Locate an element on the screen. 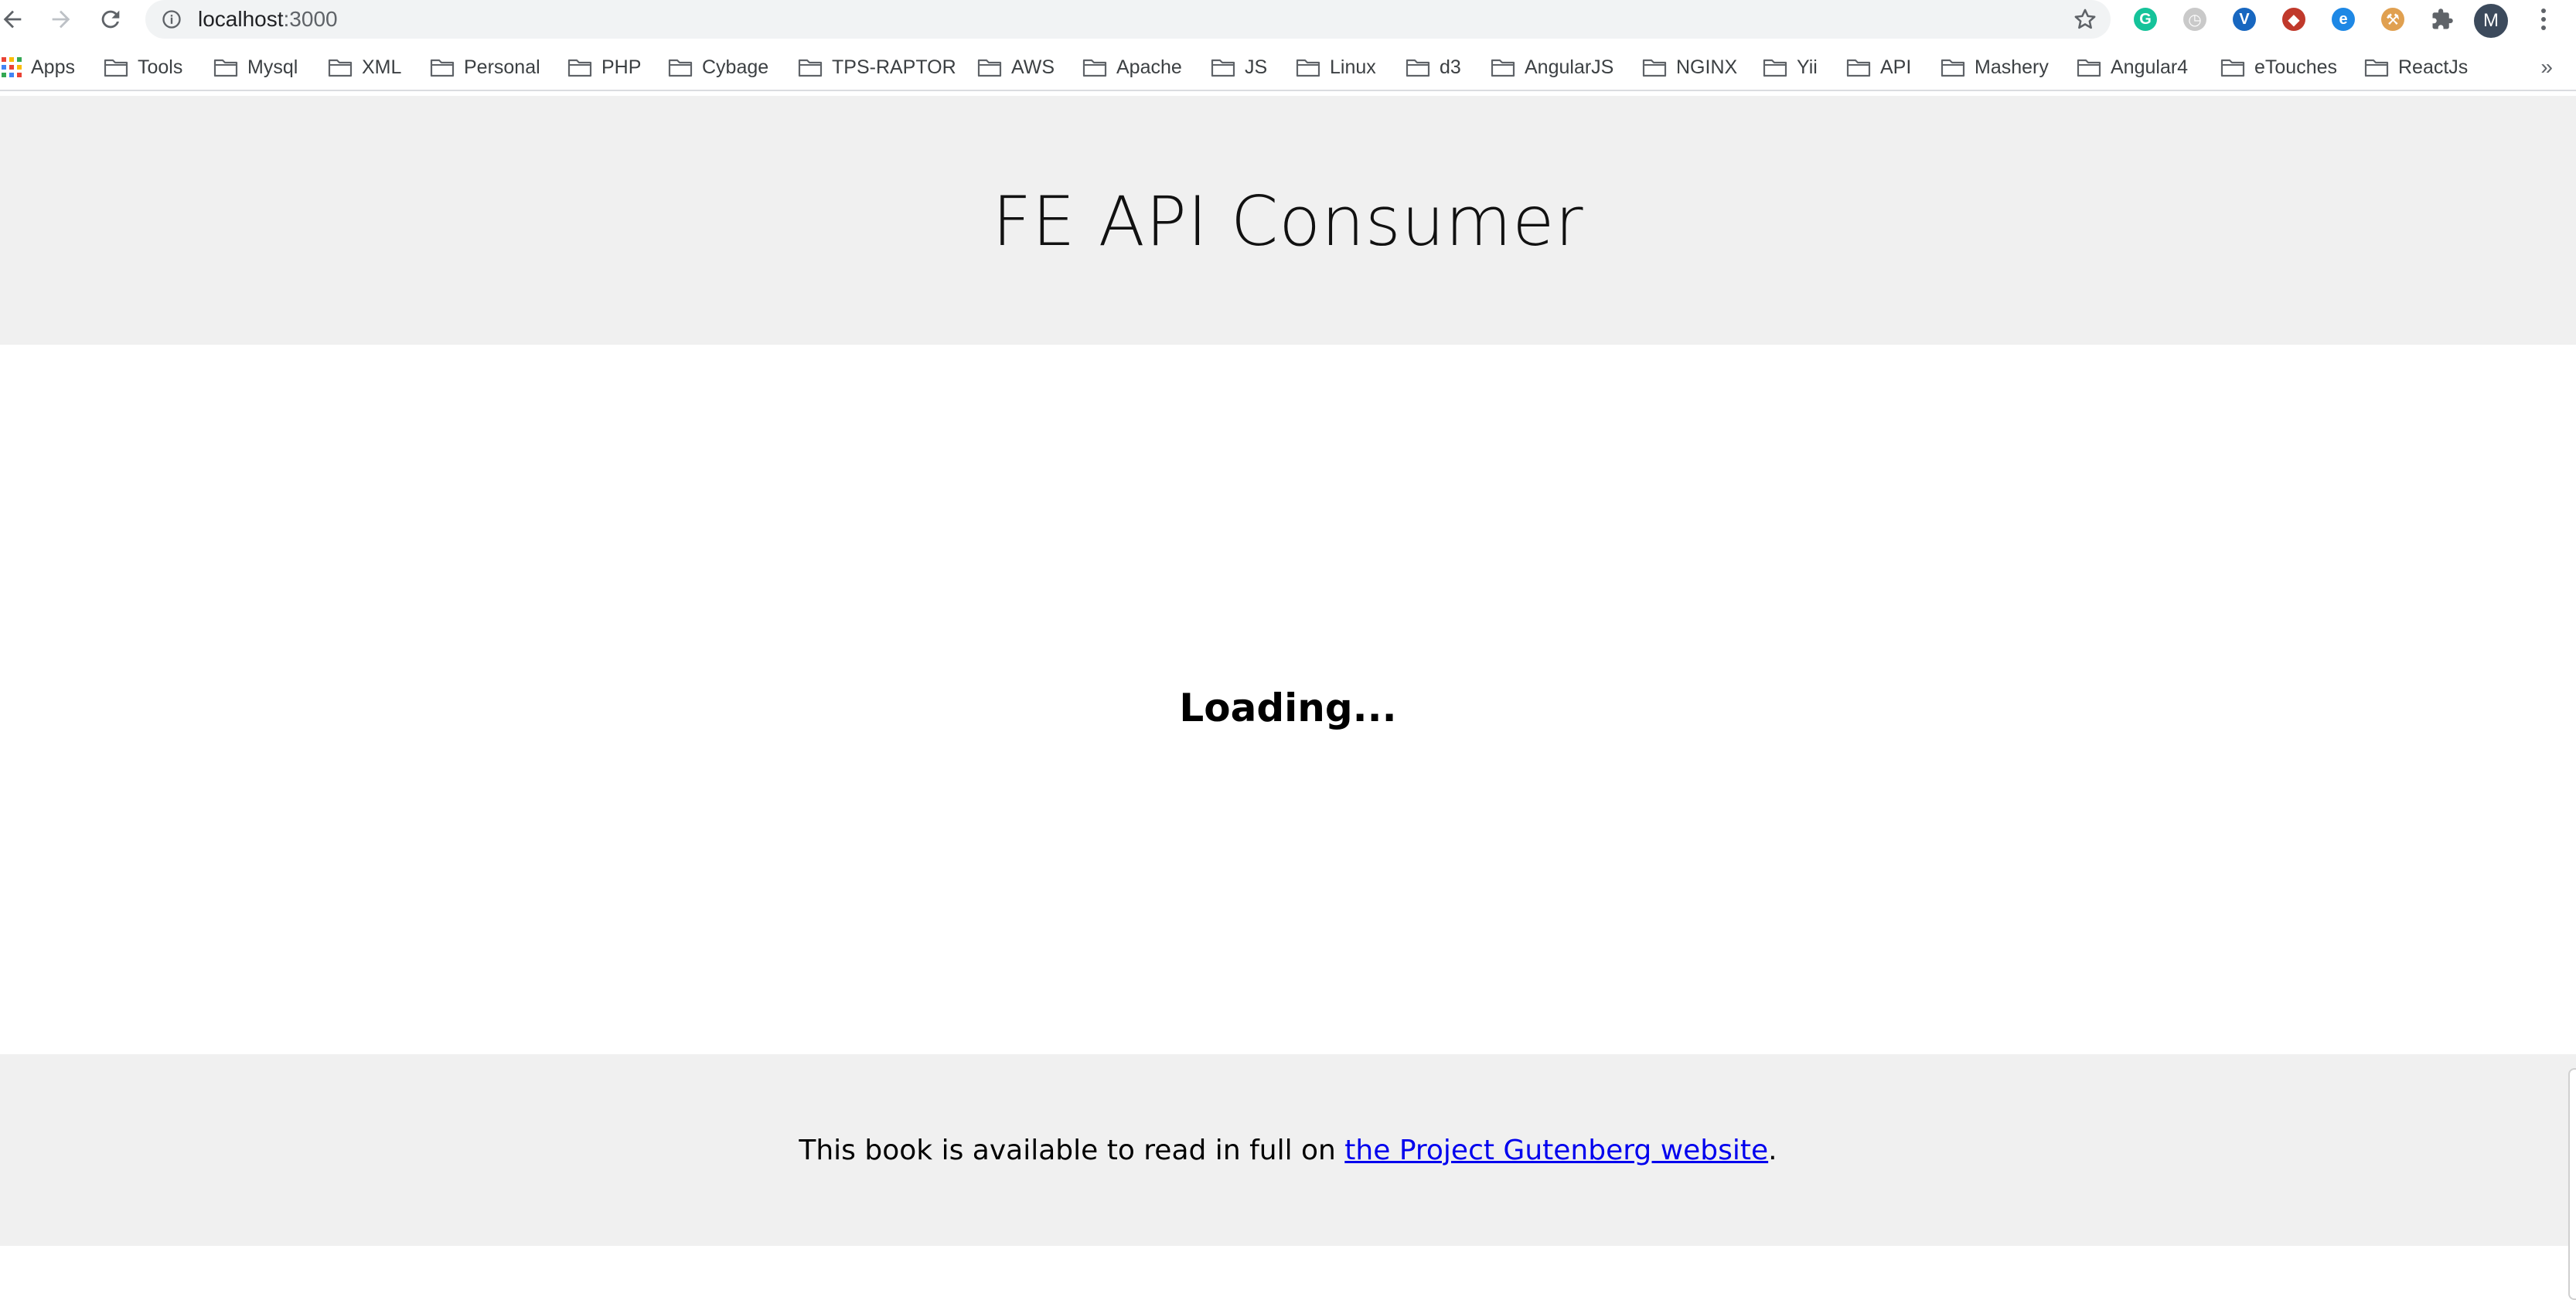  arrow-right-icon is located at coordinates (61, 19).